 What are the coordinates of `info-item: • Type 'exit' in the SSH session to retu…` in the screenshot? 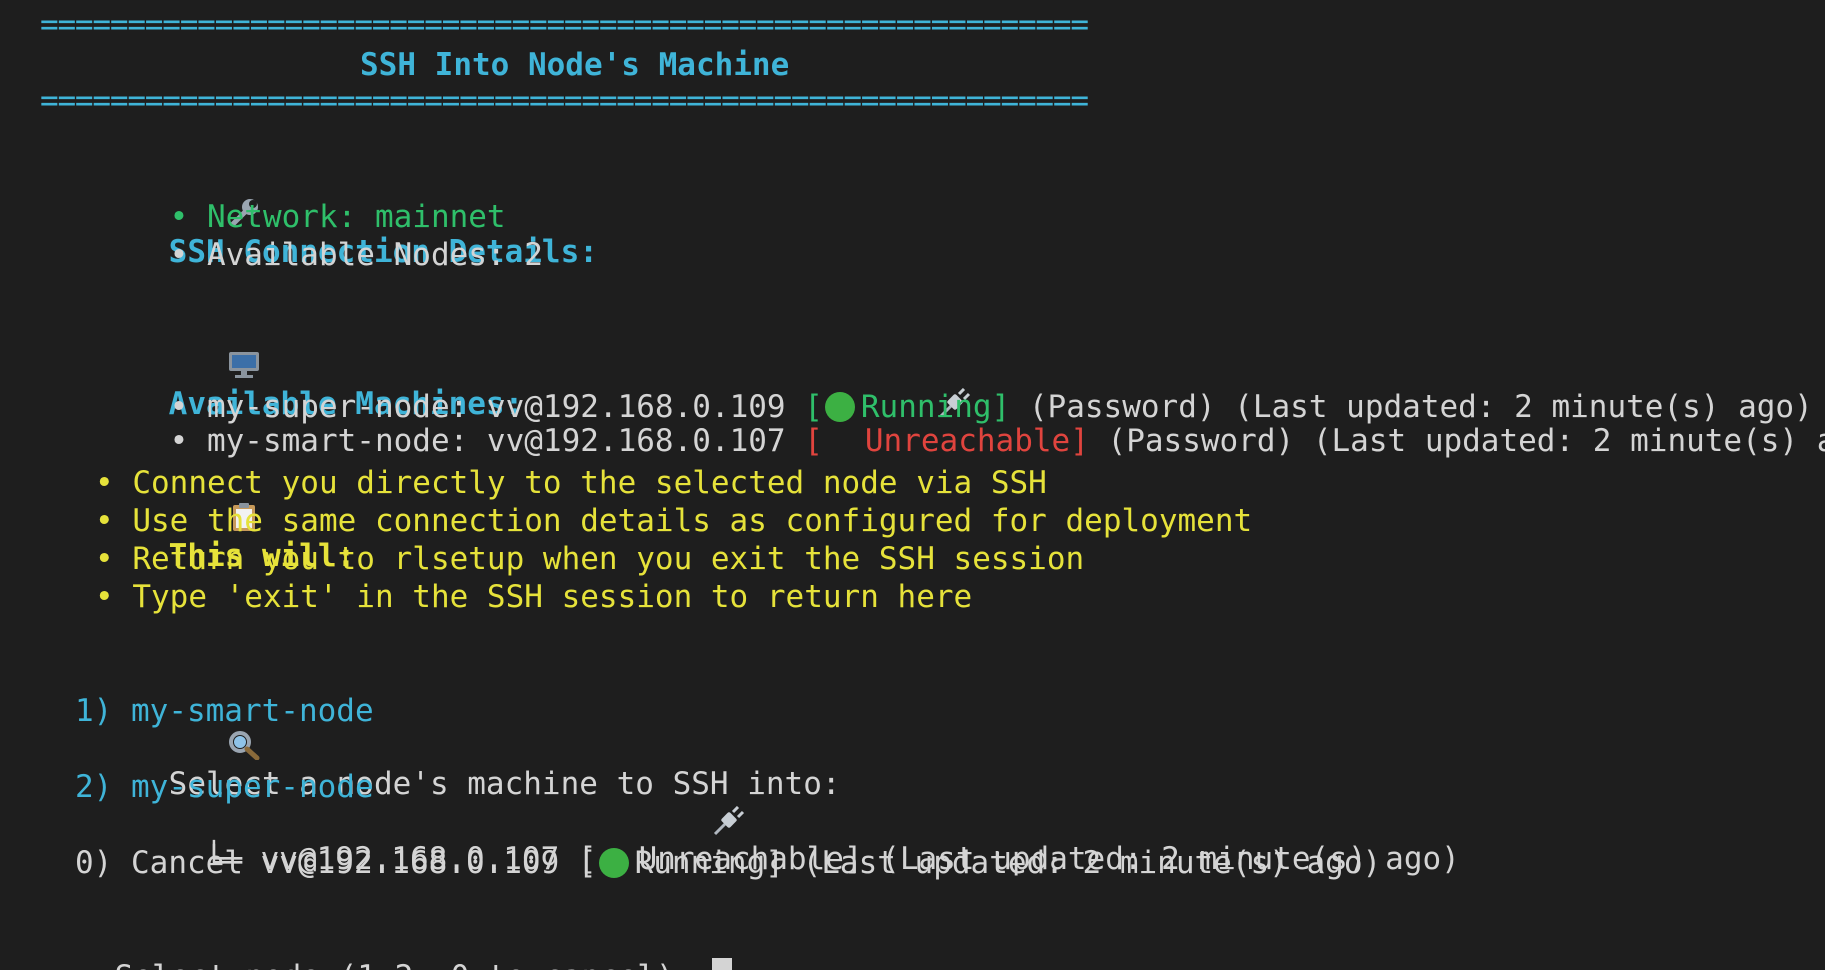 It's located at (534, 597).